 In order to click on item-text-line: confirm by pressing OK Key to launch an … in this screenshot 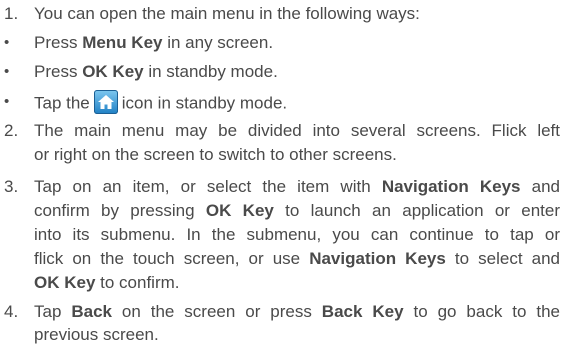, I will do `click(297, 210)`.